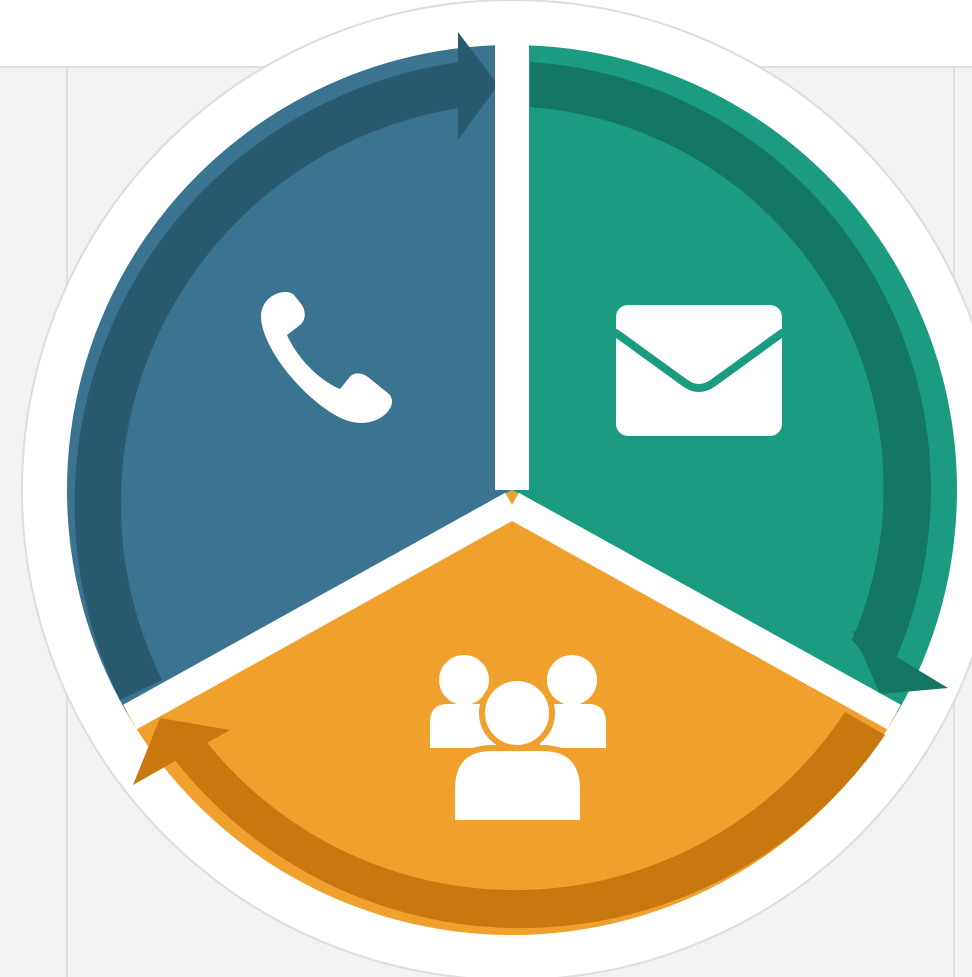 This screenshot has width=972, height=977. What do you see at coordinates (699, 370) in the screenshot?
I see `envelope-icon` at bounding box center [699, 370].